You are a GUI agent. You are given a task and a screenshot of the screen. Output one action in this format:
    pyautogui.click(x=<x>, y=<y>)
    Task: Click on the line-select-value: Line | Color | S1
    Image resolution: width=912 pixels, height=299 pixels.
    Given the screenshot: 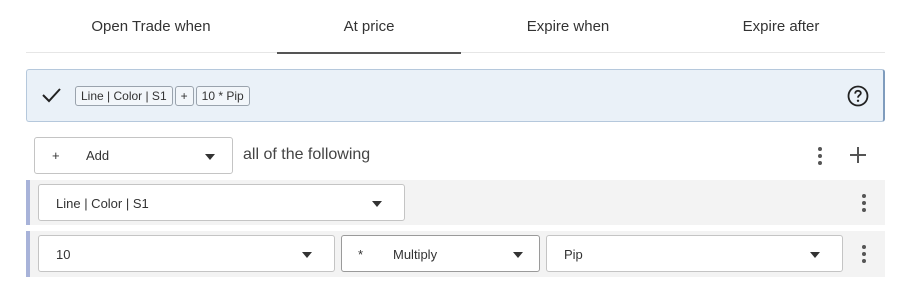 What is the action you would take?
    pyautogui.click(x=102, y=203)
    